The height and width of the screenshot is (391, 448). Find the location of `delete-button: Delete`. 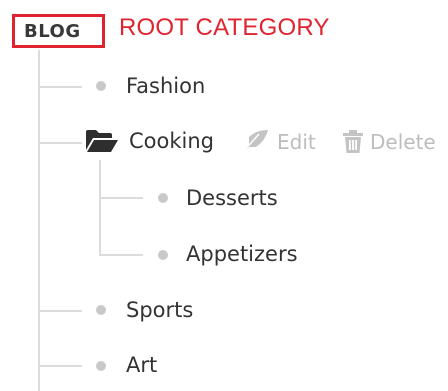

delete-button: Delete is located at coordinates (389, 142).